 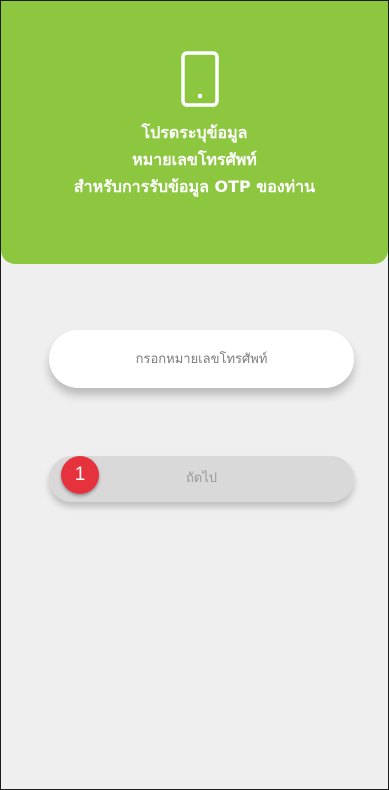 What do you see at coordinates (201, 478) in the screenshot?
I see `next-button-label: ถัดไป` at bounding box center [201, 478].